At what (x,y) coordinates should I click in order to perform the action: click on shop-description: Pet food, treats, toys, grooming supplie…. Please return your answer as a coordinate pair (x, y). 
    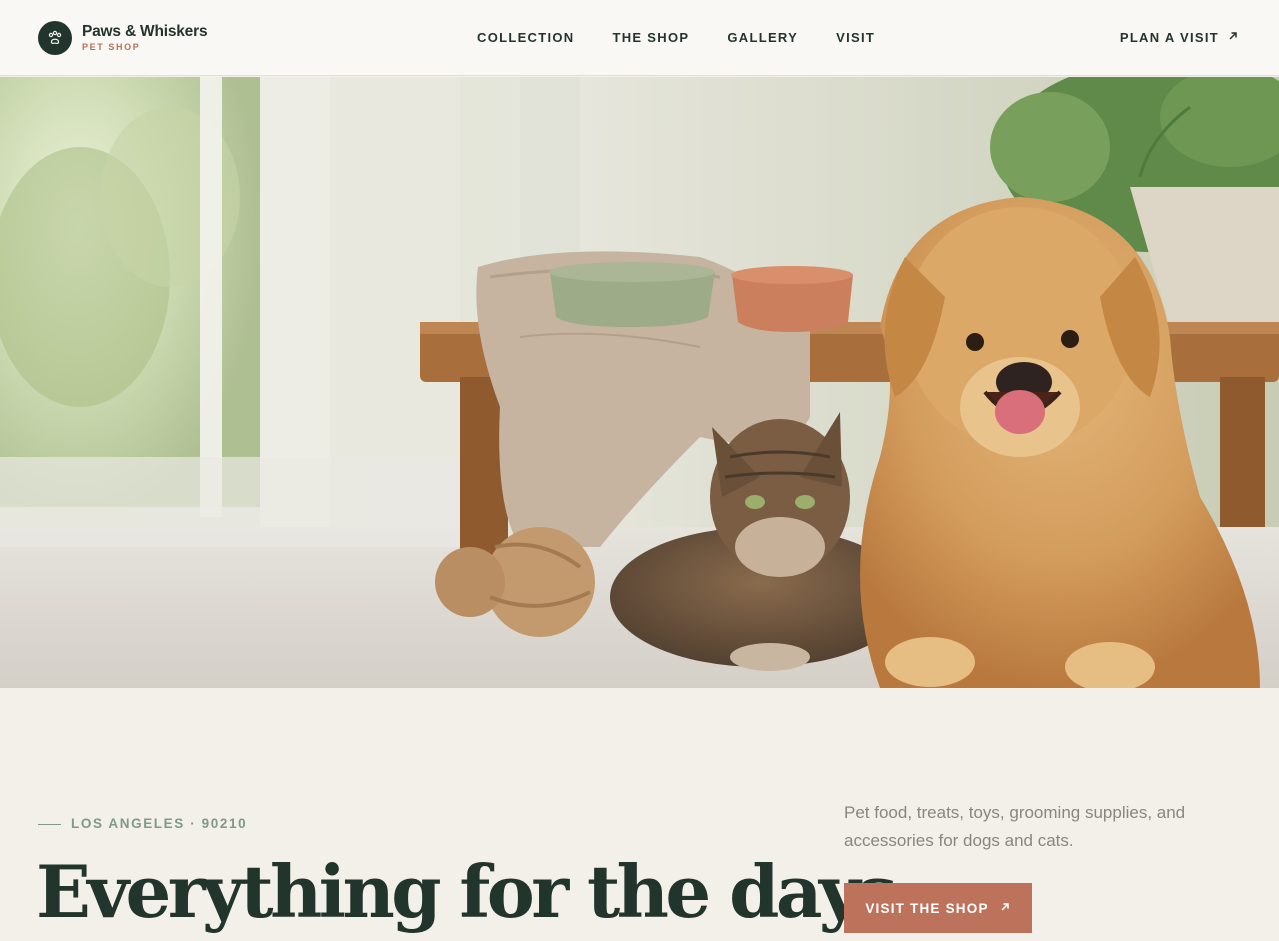
    Looking at the image, I should click on (1015, 826).